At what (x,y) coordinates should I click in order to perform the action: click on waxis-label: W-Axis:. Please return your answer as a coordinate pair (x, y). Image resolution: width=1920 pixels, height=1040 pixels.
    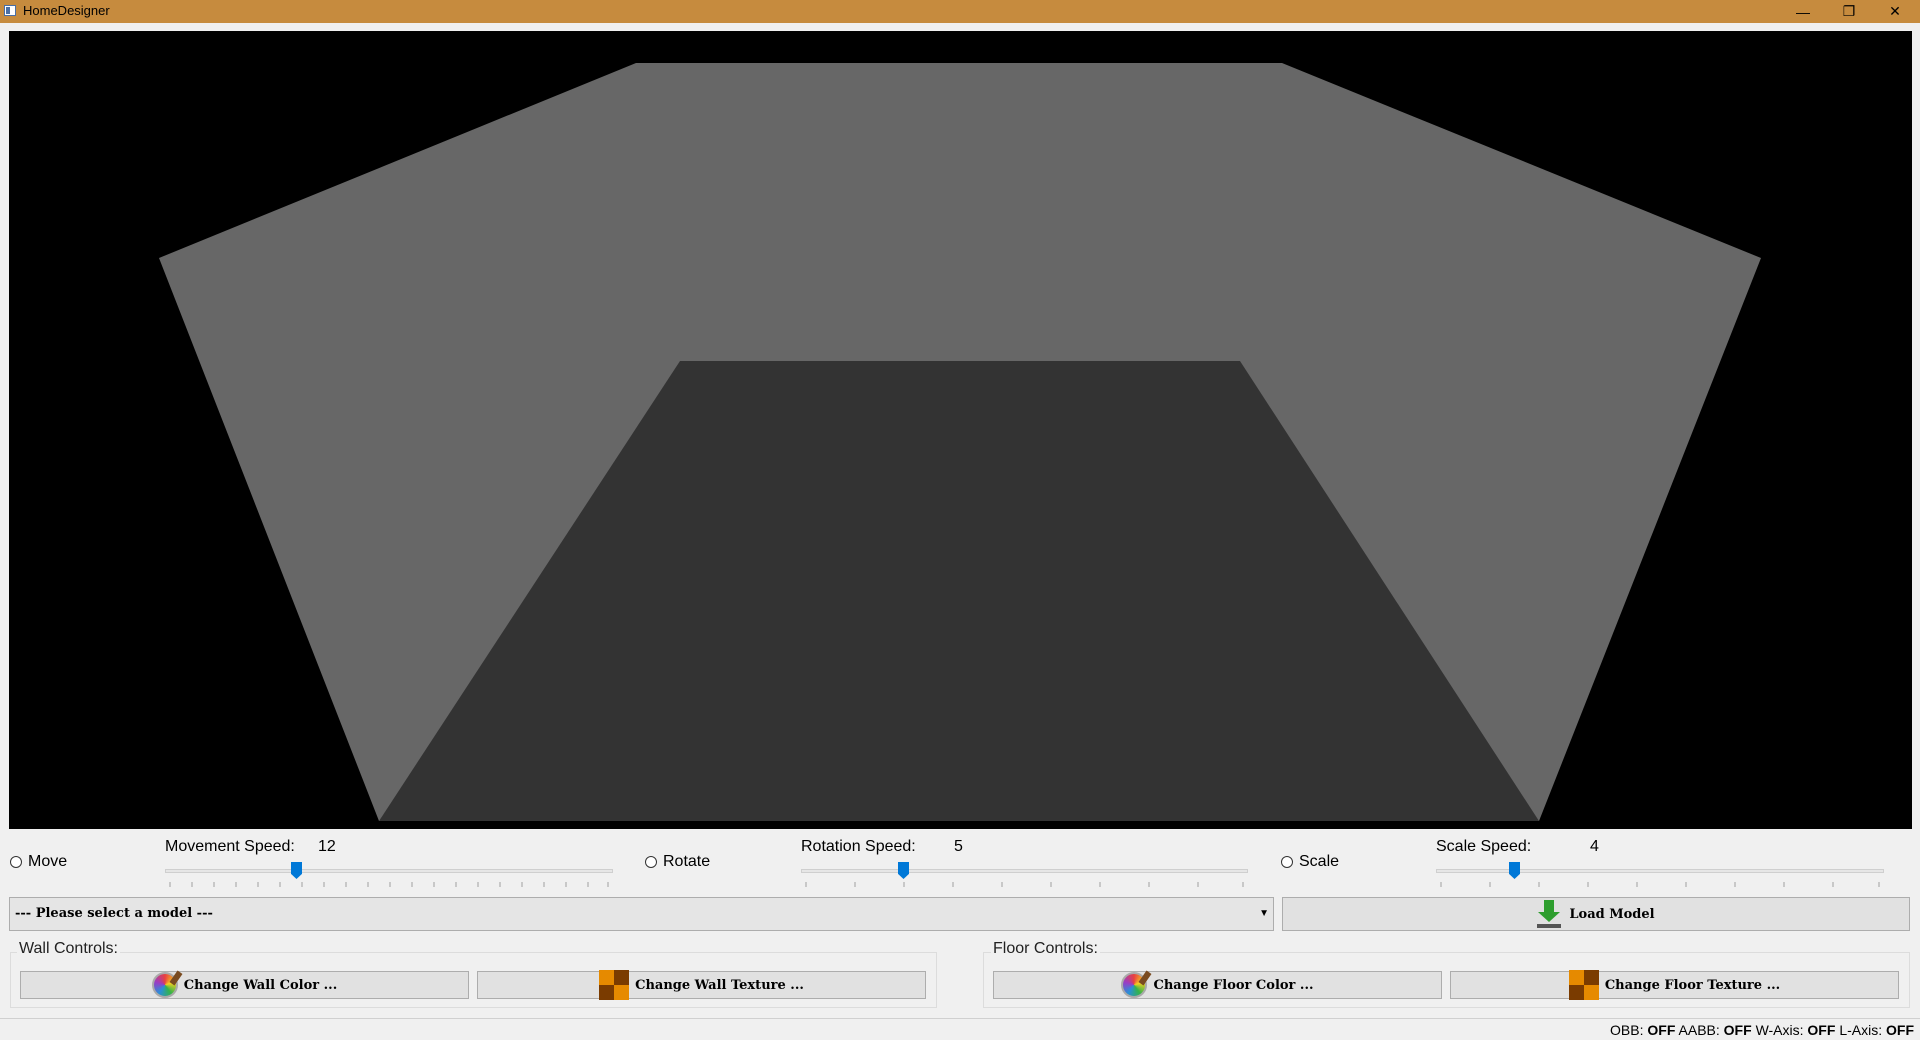
    Looking at the image, I should click on (1779, 1030).